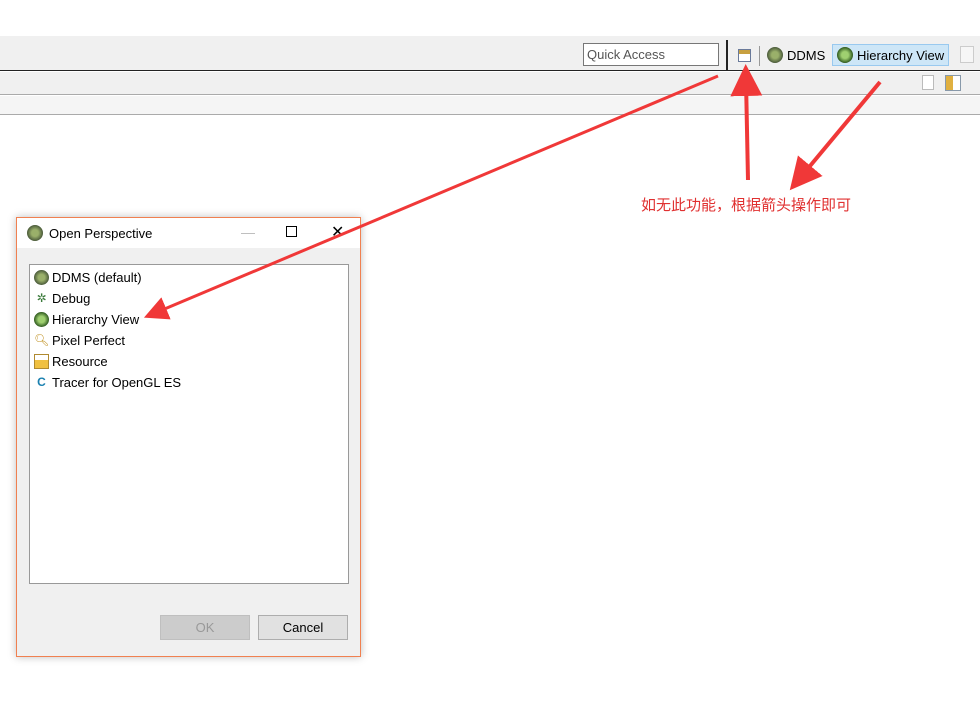 This screenshot has width=980, height=711. I want to click on view-toolbar, so click(490, 83).